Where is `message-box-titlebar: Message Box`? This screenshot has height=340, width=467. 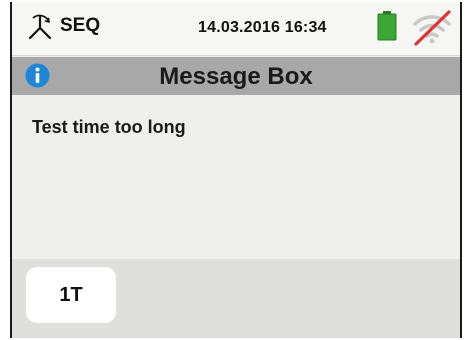 message-box-titlebar: Message Box is located at coordinates (236, 76).